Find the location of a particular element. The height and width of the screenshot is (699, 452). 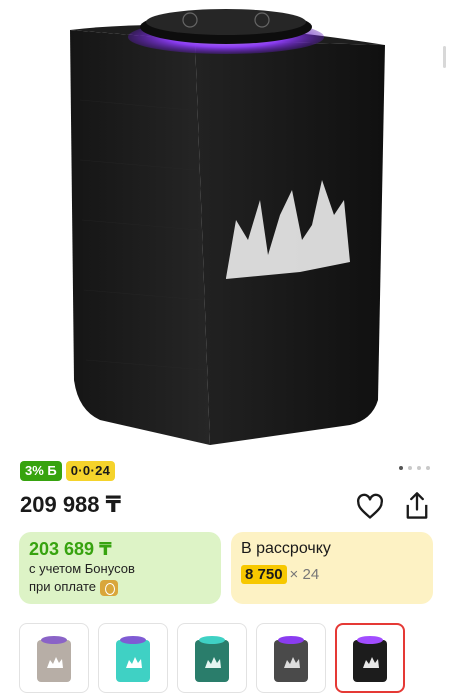

heart-icon is located at coordinates (370, 506).